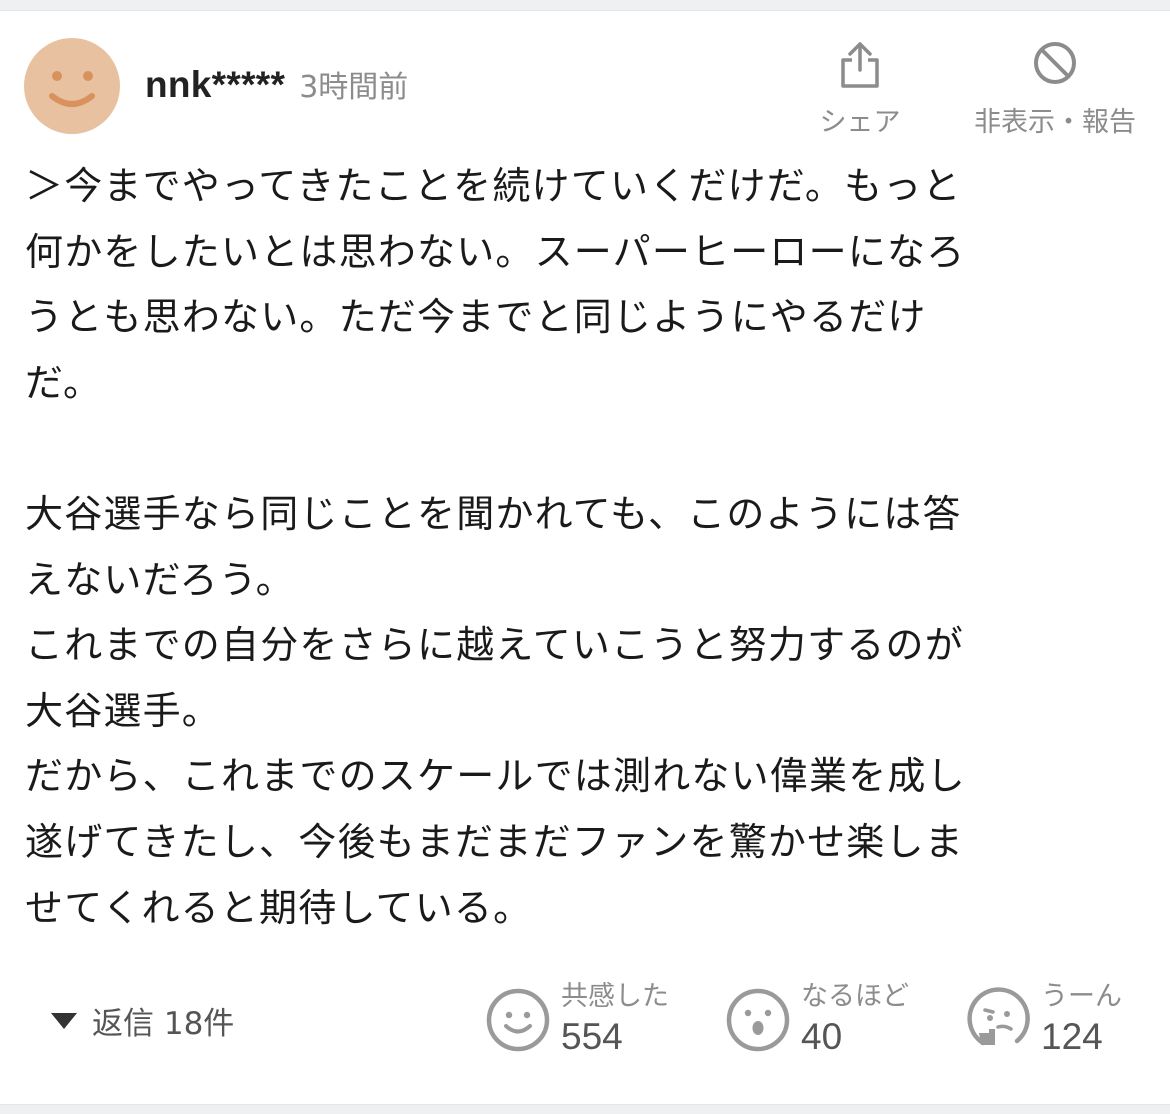  What do you see at coordinates (860, 65) in the screenshot?
I see `share-icon` at bounding box center [860, 65].